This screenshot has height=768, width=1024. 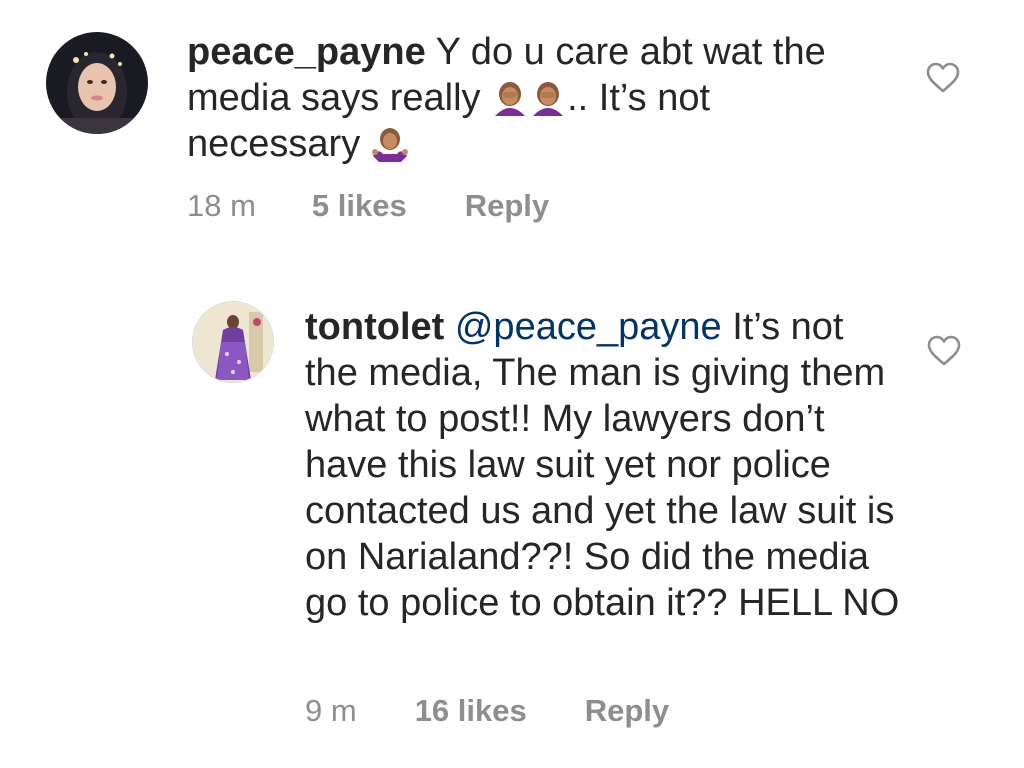 I want to click on avatar-tontolet, so click(x=233, y=342).